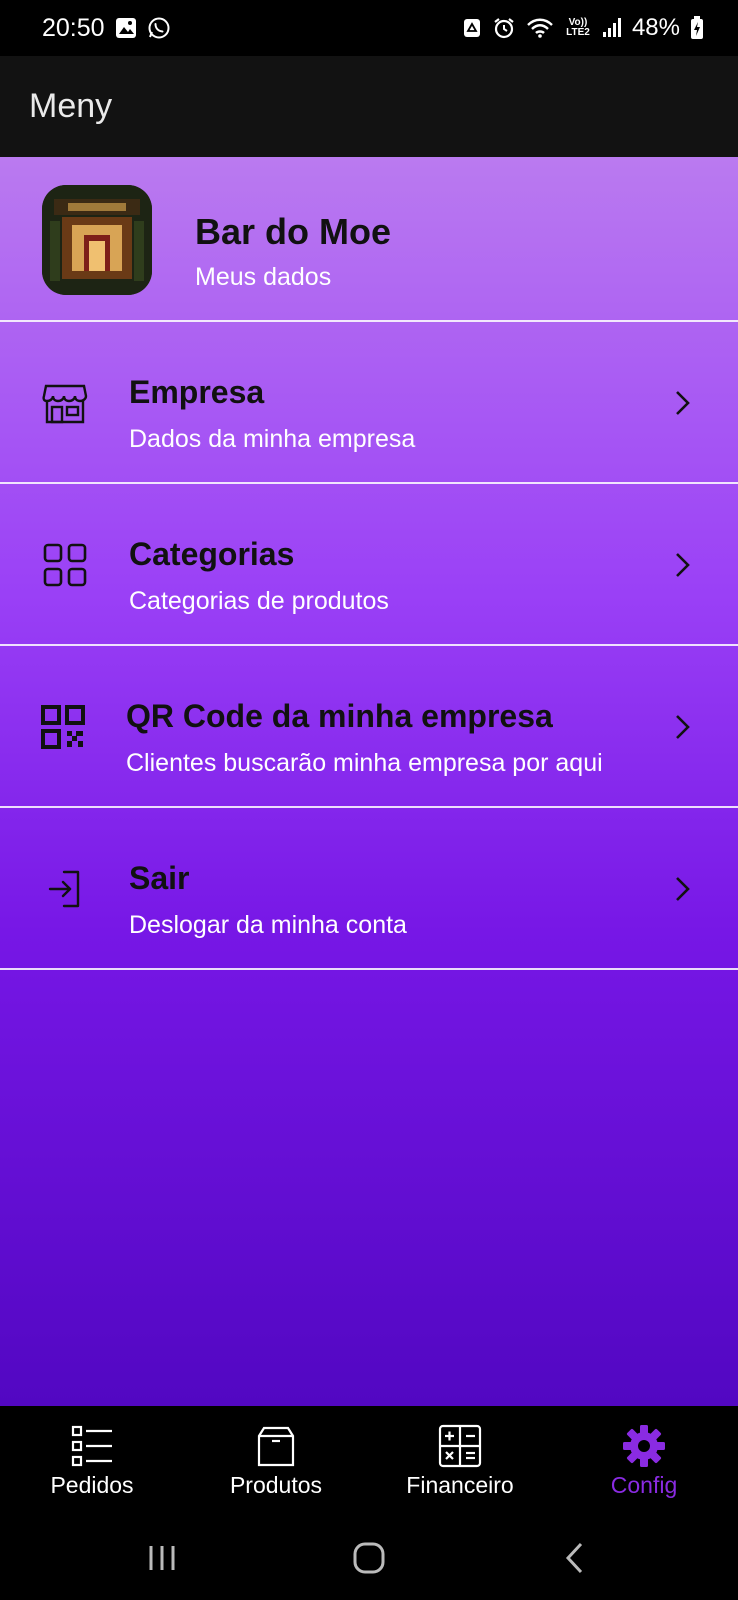 The height and width of the screenshot is (1600, 738). Describe the element at coordinates (65, 565) in the screenshot. I see `grid-icon` at that location.